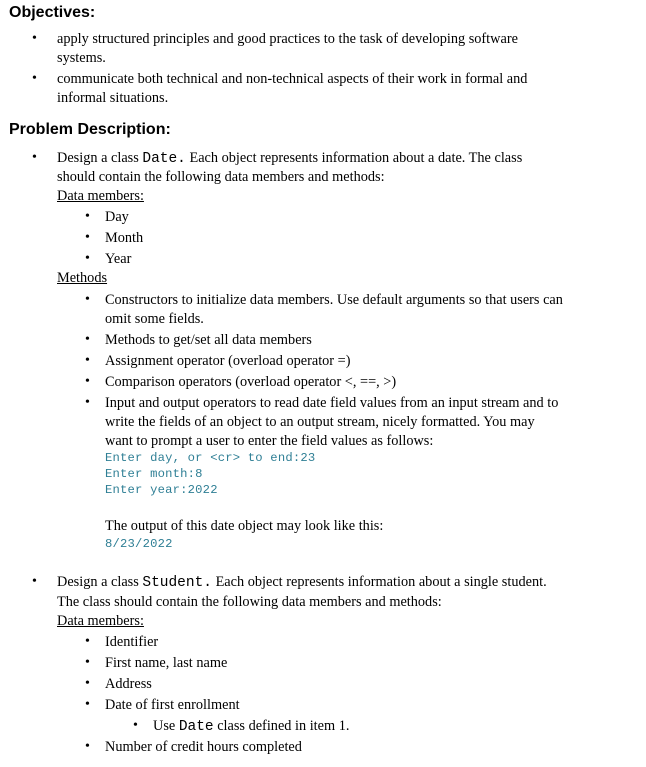  I want to click on date-member-month: Month, so click(124, 238).